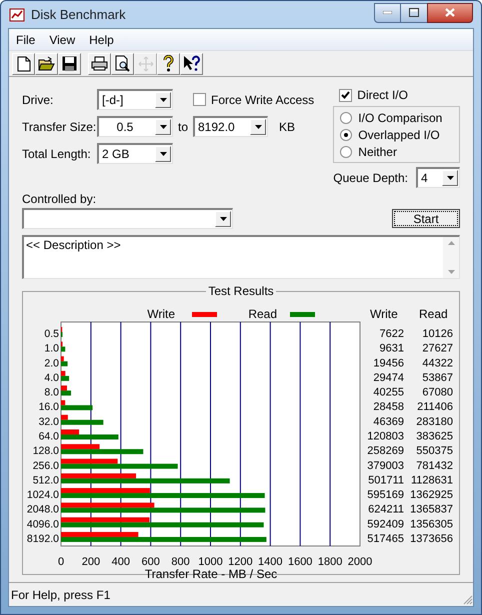 The width and height of the screenshot is (482, 615). Describe the element at coordinates (399, 152) in the screenshot. I see `radio-option: Neither` at that location.